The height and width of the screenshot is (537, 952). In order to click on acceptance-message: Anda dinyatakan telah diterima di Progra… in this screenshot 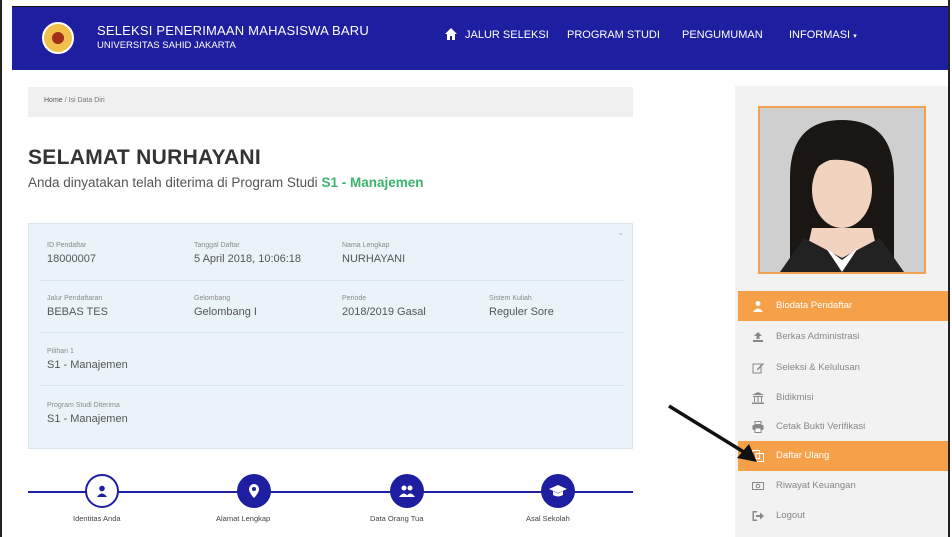, I will do `click(225, 182)`.